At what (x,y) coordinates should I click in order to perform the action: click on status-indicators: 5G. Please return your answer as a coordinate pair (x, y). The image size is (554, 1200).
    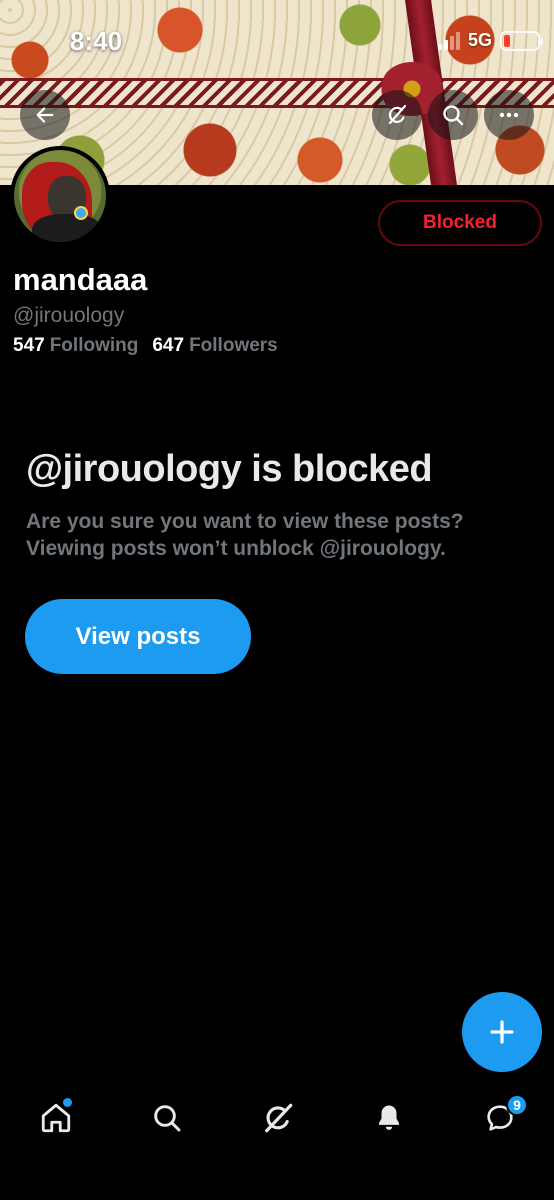
    Looking at the image, I should click on (490, 40).